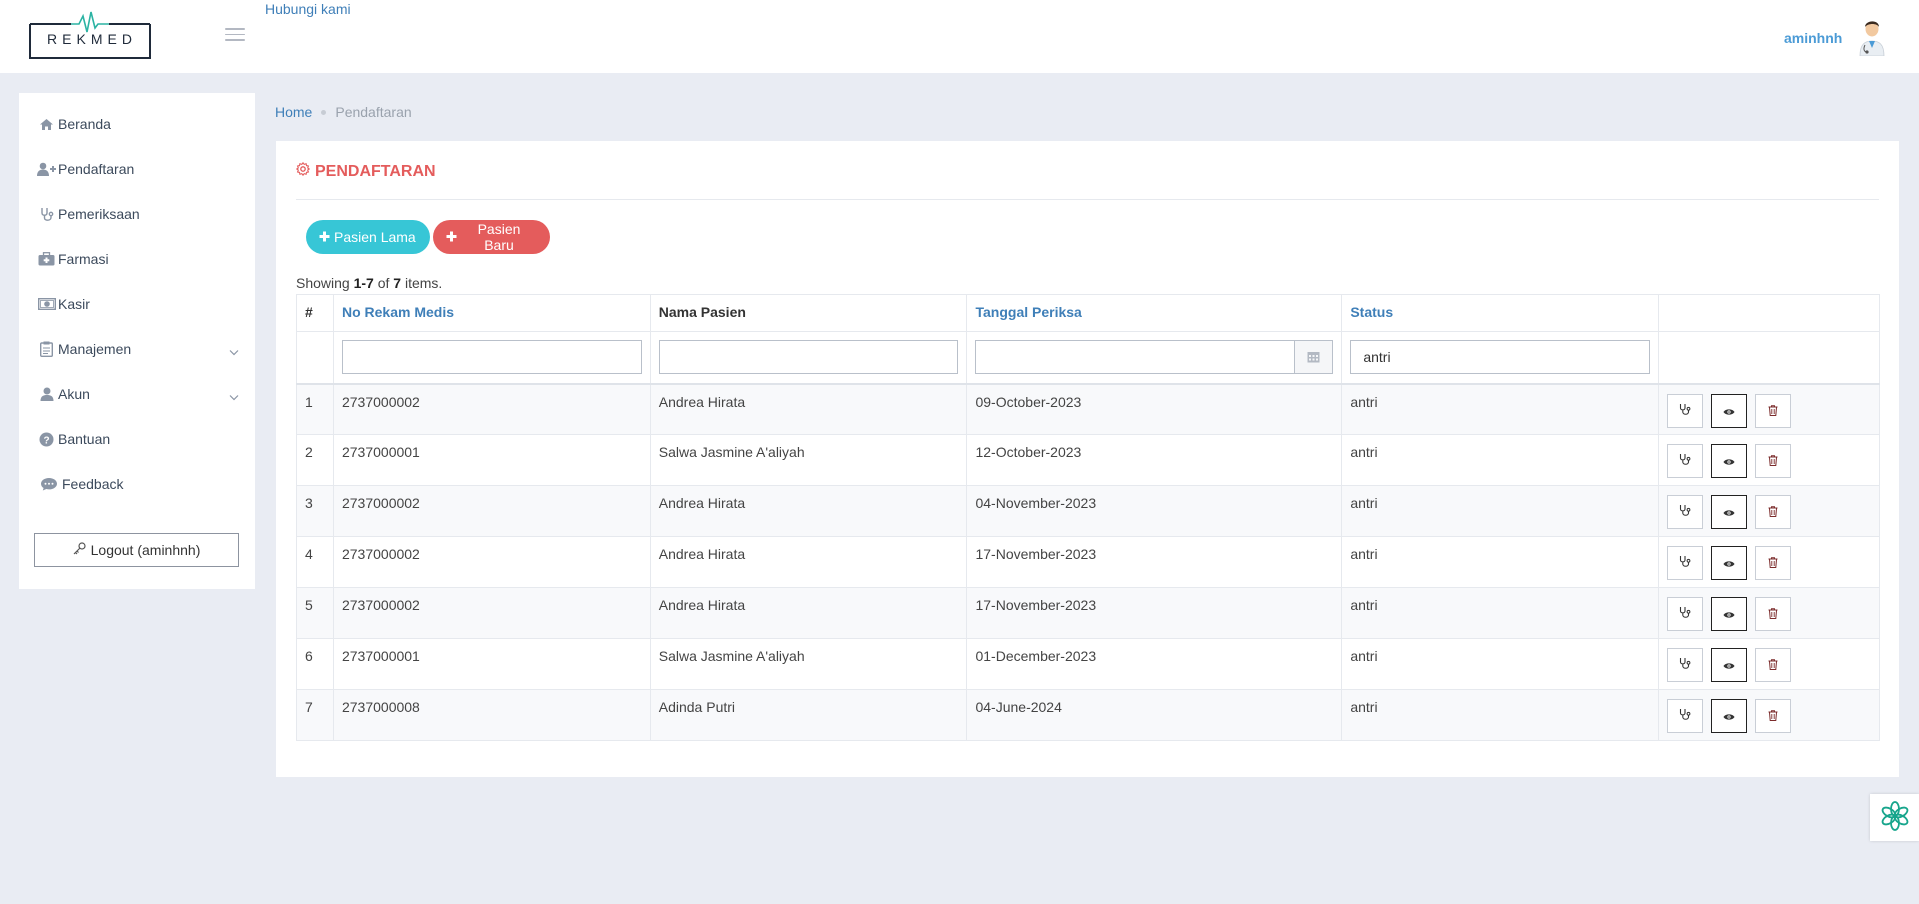 The width and height of the screenshot is (1919, 904). I want to click on cell-number: 3, so click(315, 511).